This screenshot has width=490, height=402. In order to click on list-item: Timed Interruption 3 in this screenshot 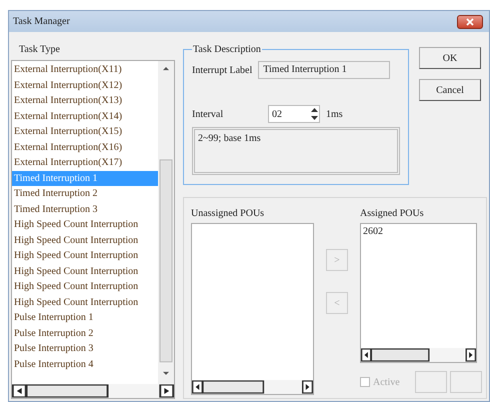, I will do `click(85, 209)`.